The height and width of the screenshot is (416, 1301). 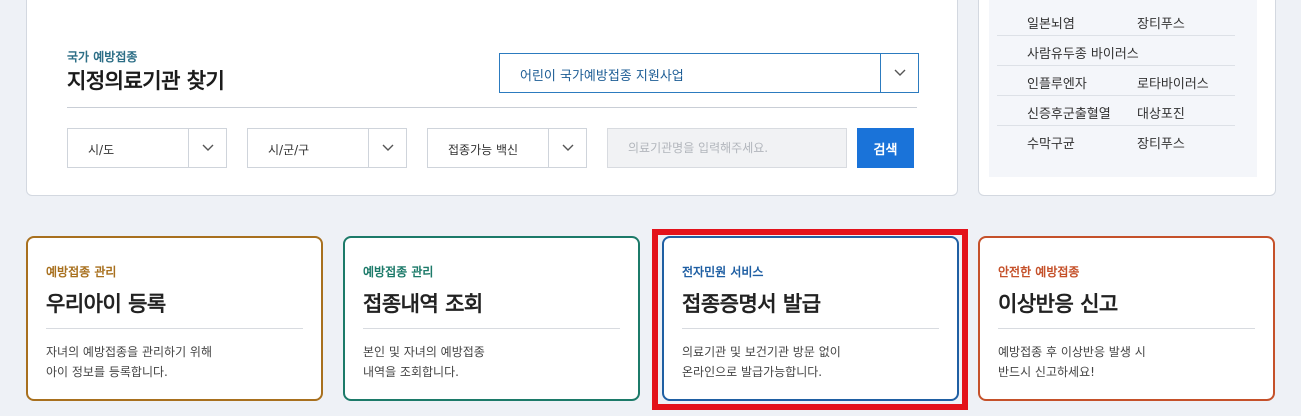 I want to click on vaccine-name: 대상포진, so click(x=1161, y=112).